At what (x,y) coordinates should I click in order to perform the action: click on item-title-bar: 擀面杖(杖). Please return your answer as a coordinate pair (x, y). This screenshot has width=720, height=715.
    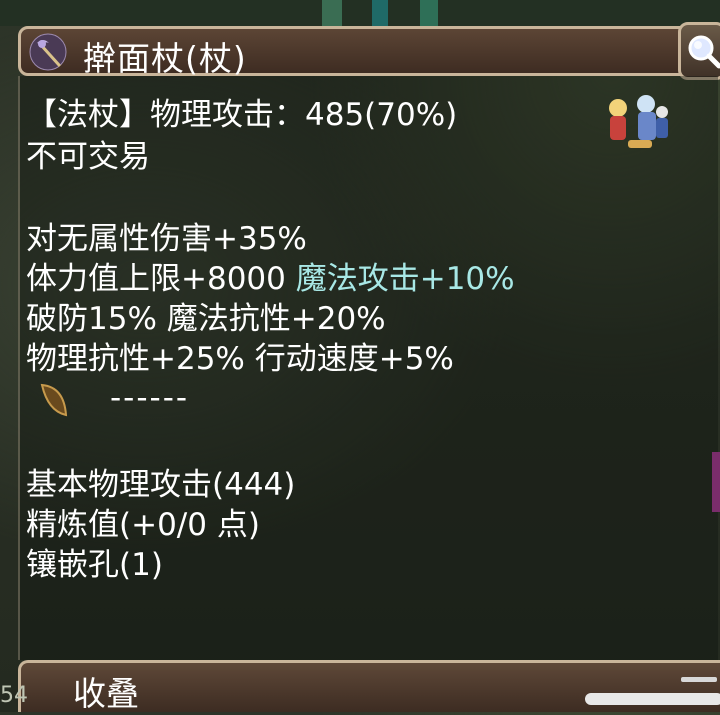
    Looking at the image, I should click on (350, 52).